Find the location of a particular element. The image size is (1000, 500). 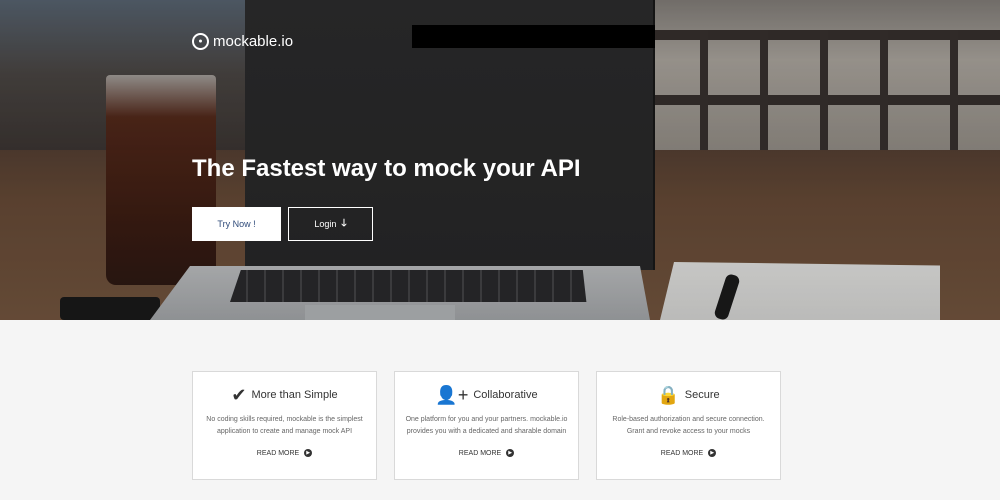

brand-name: mockable.io is located at coordinates (253, 41).